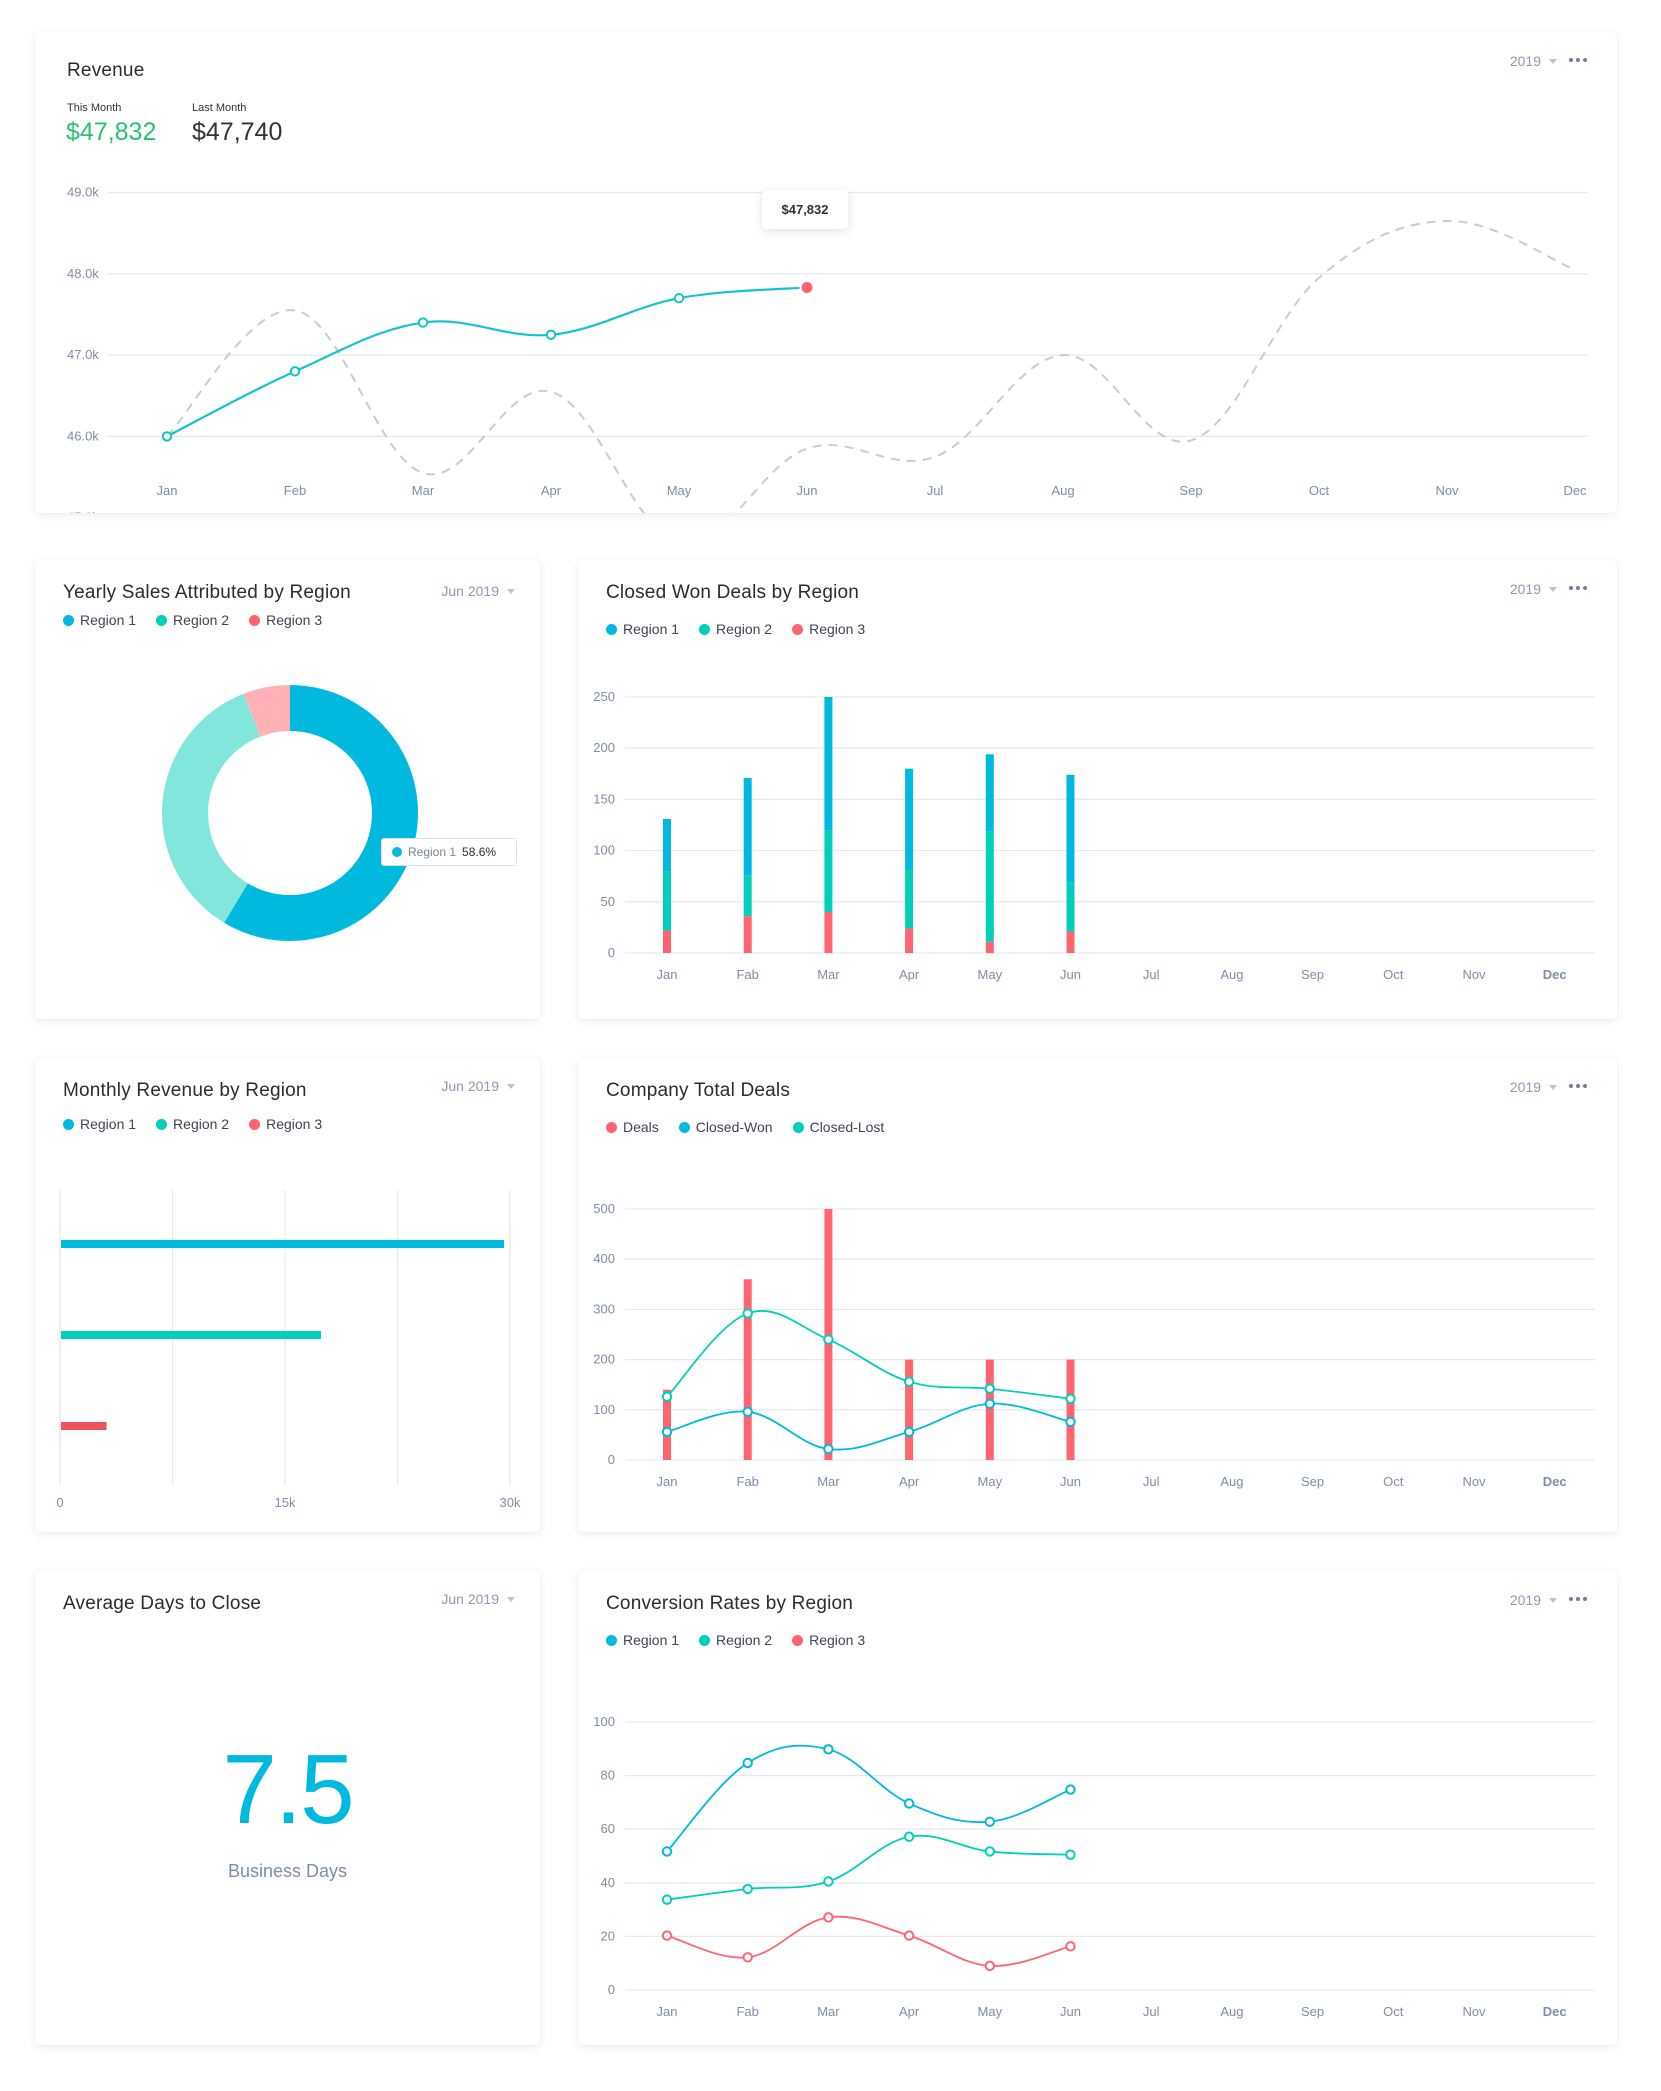 The height and width of the screenshot is (2091, 1661). What do you see at coordinates (1070, 2011) in the screenshot?
I see `x-tick-label: Jun` at bounding box center [1070, 2011].